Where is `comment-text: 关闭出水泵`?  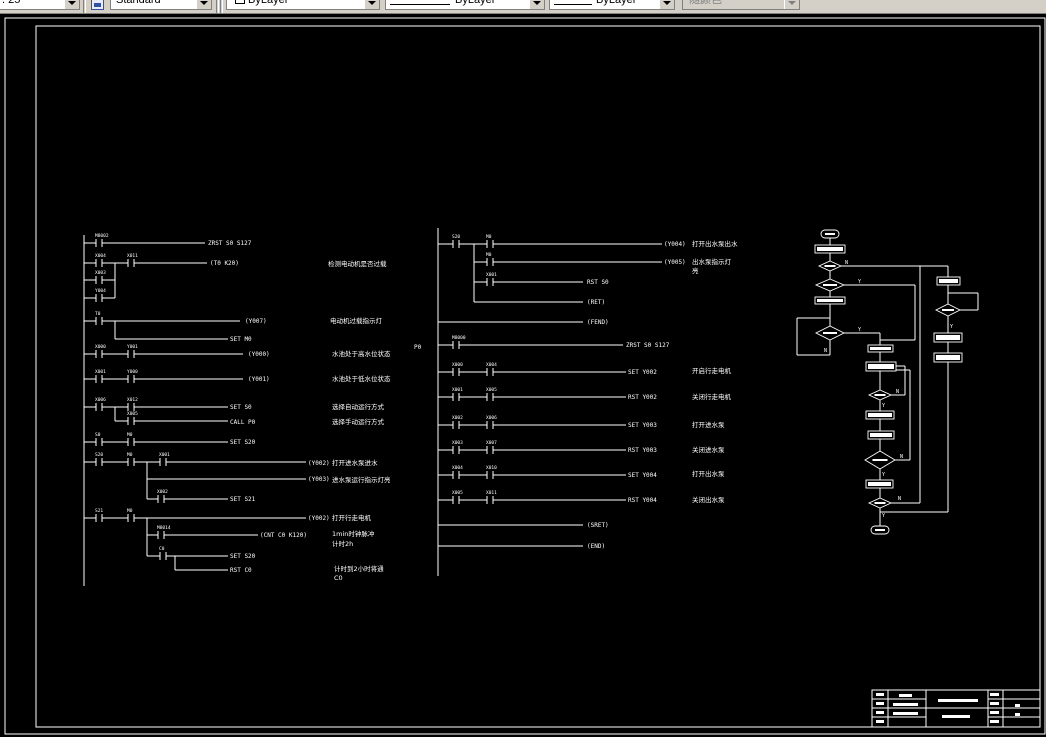
comment-text: 关闭出水泵 is located at coordinates (708, 499).